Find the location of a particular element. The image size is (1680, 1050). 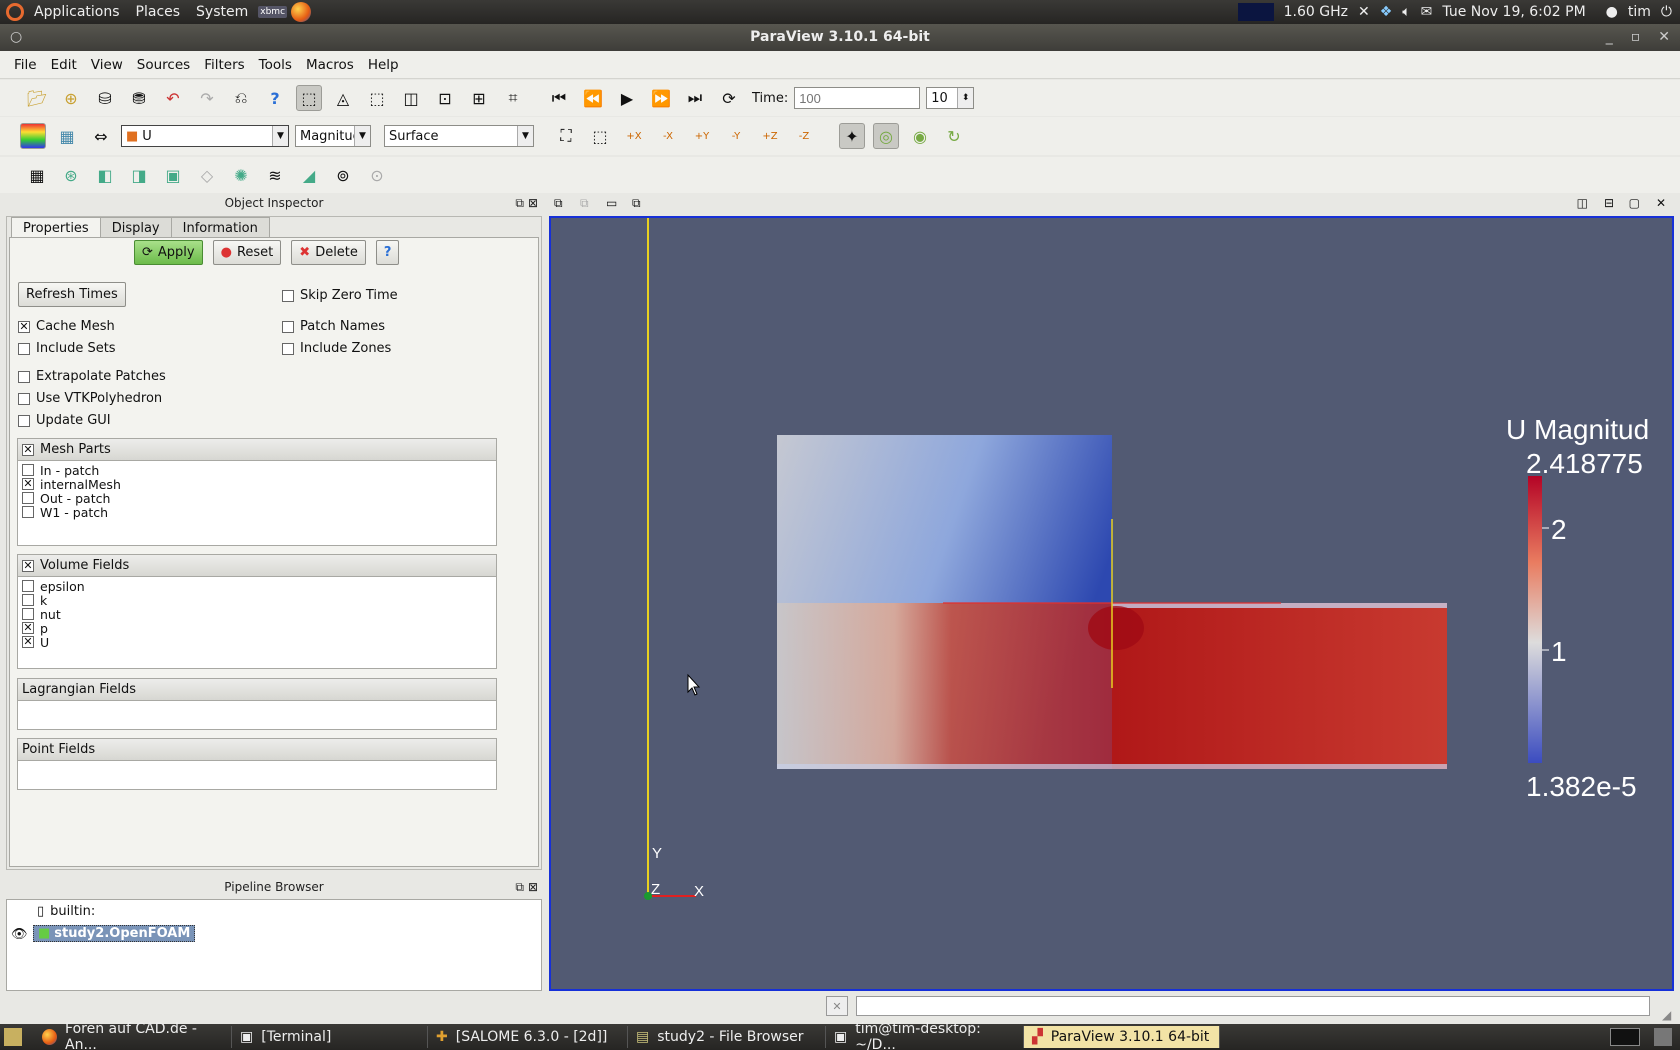

split-horizontal-icon: ◫ is located at coordinates (1582, 203).